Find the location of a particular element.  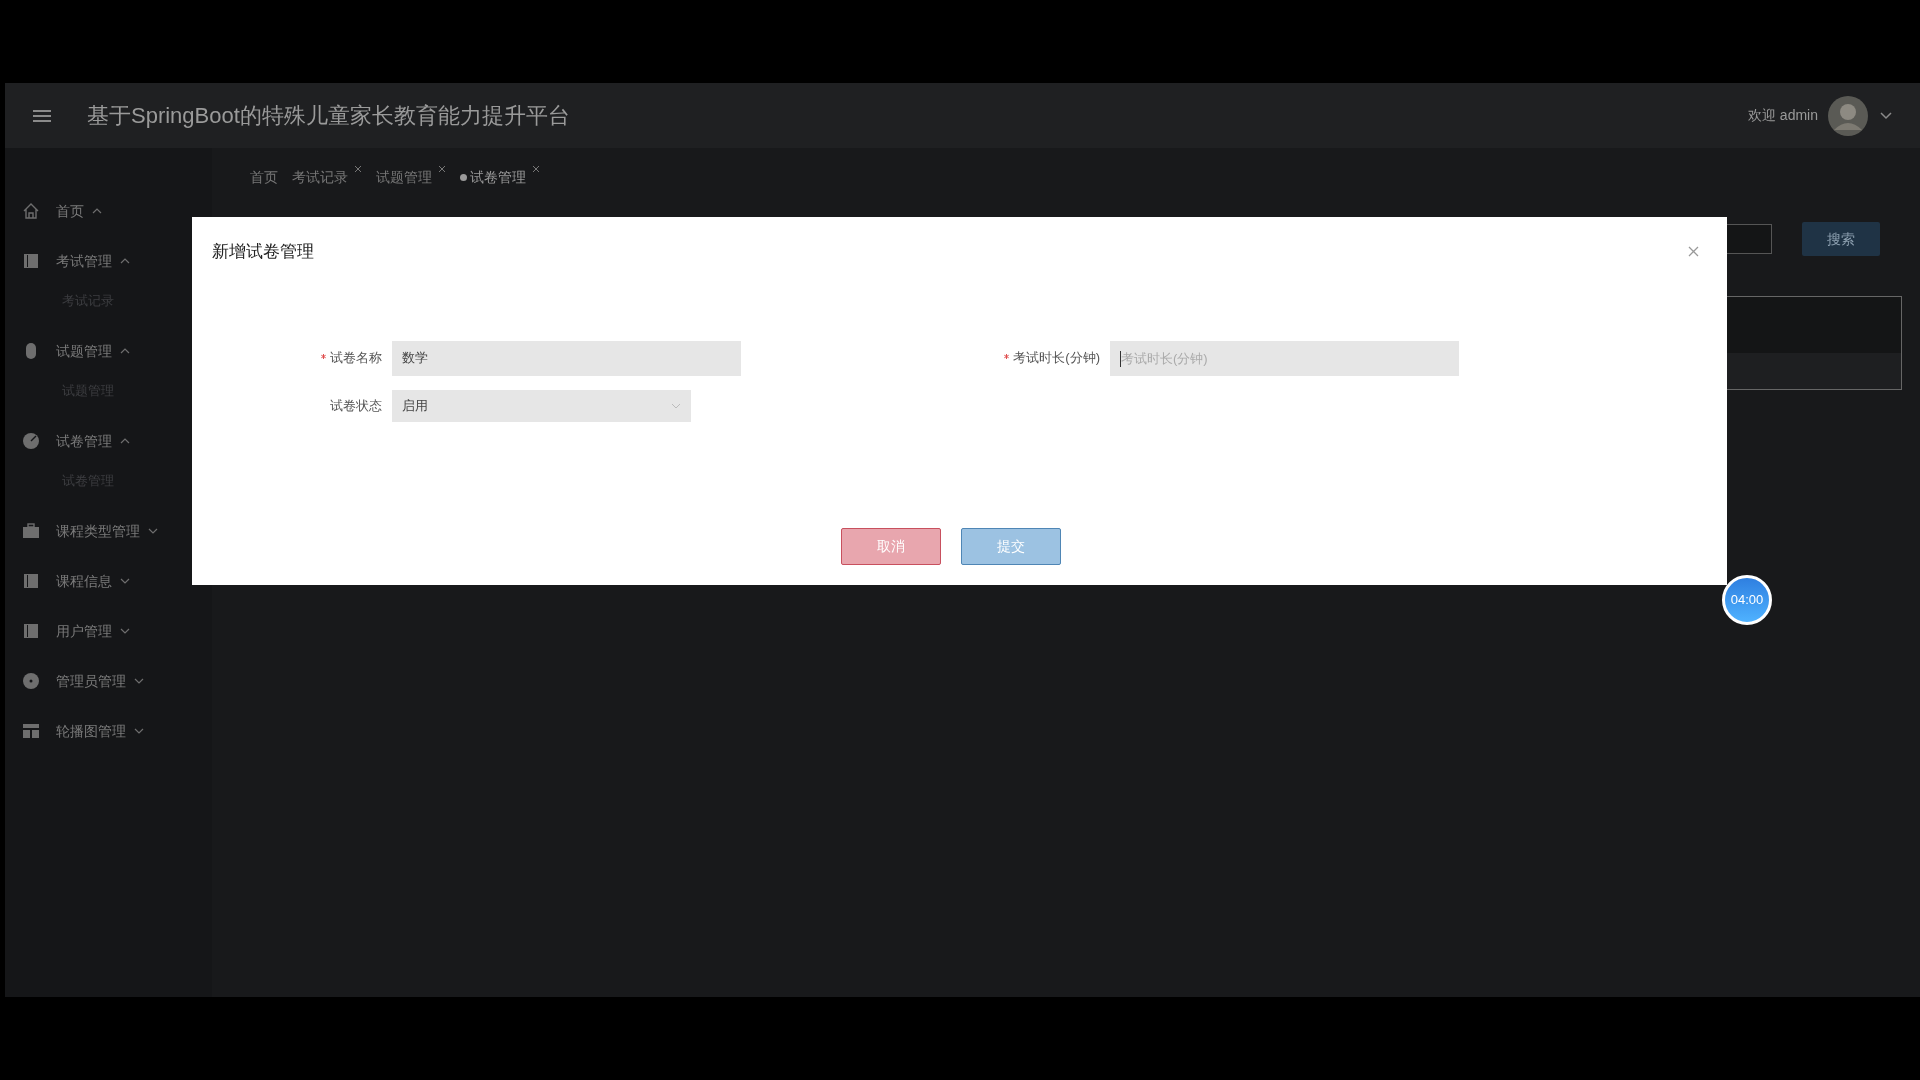

sidebar-item: 轮播图管理 is located at coordinates (91, 731).